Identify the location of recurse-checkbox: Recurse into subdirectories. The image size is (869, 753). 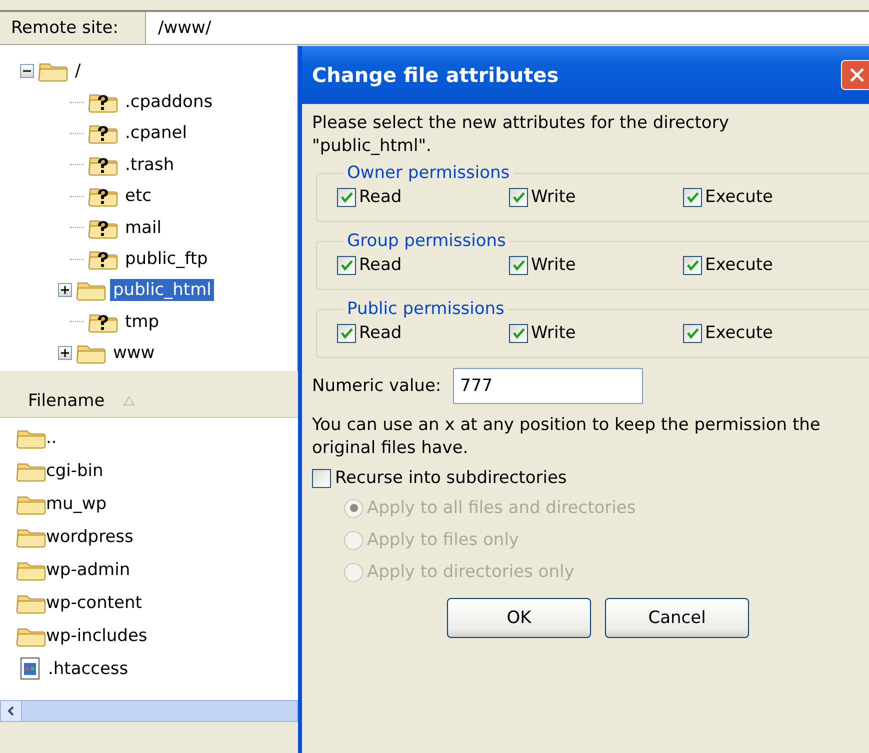
(590, 478).